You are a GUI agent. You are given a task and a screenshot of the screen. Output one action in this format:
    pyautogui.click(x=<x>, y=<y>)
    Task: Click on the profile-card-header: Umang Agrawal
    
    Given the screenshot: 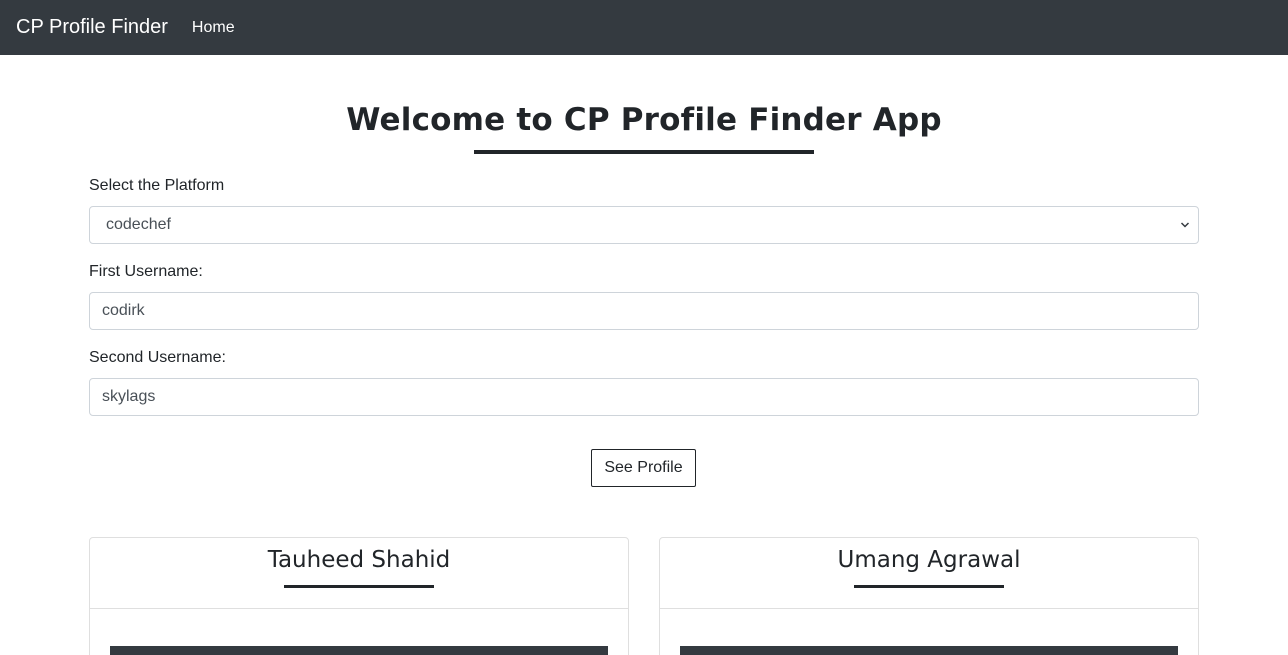 What is the action you would take?
    pyautogui.click(x=929, y=573)
    